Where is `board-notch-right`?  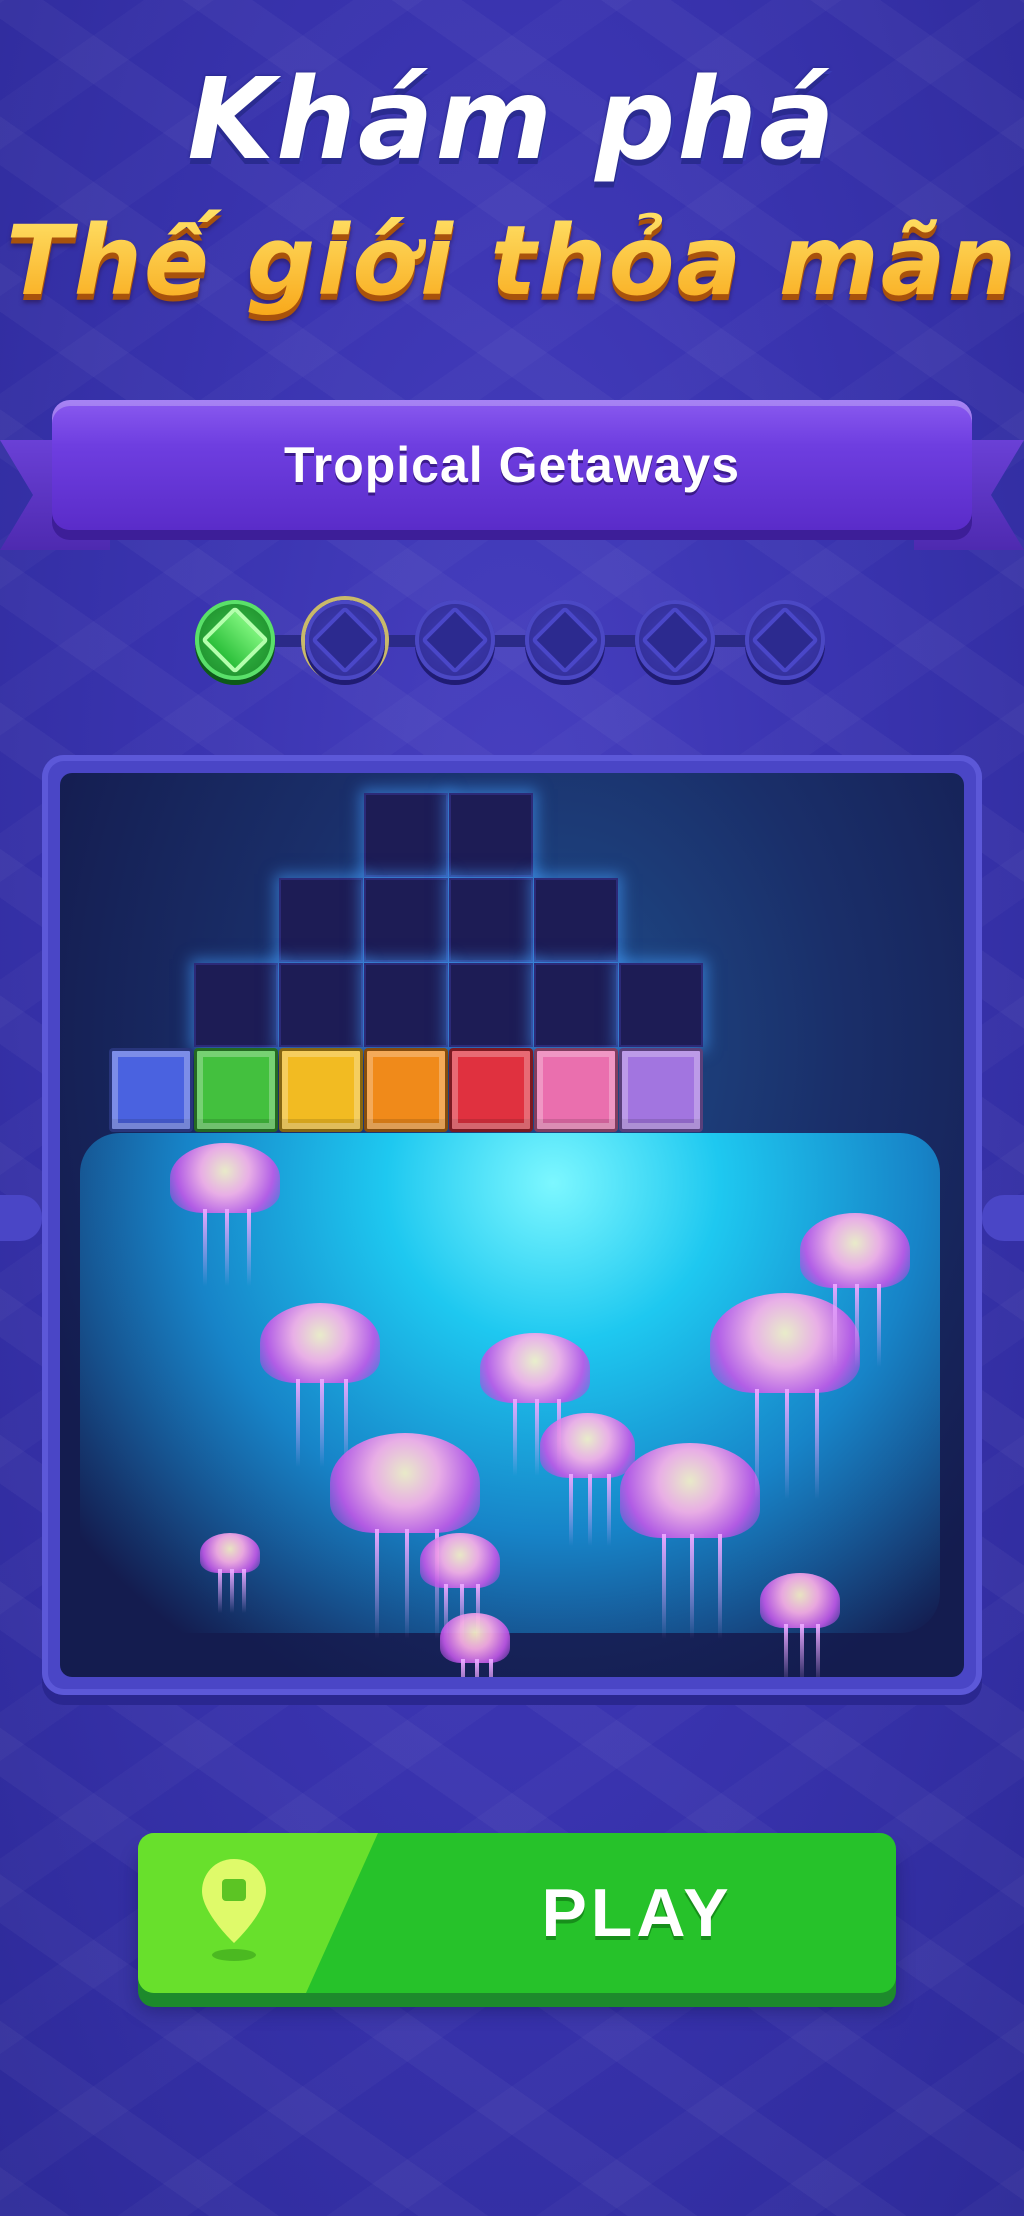
board-notch-right is located at coordinates (1003, 1218).